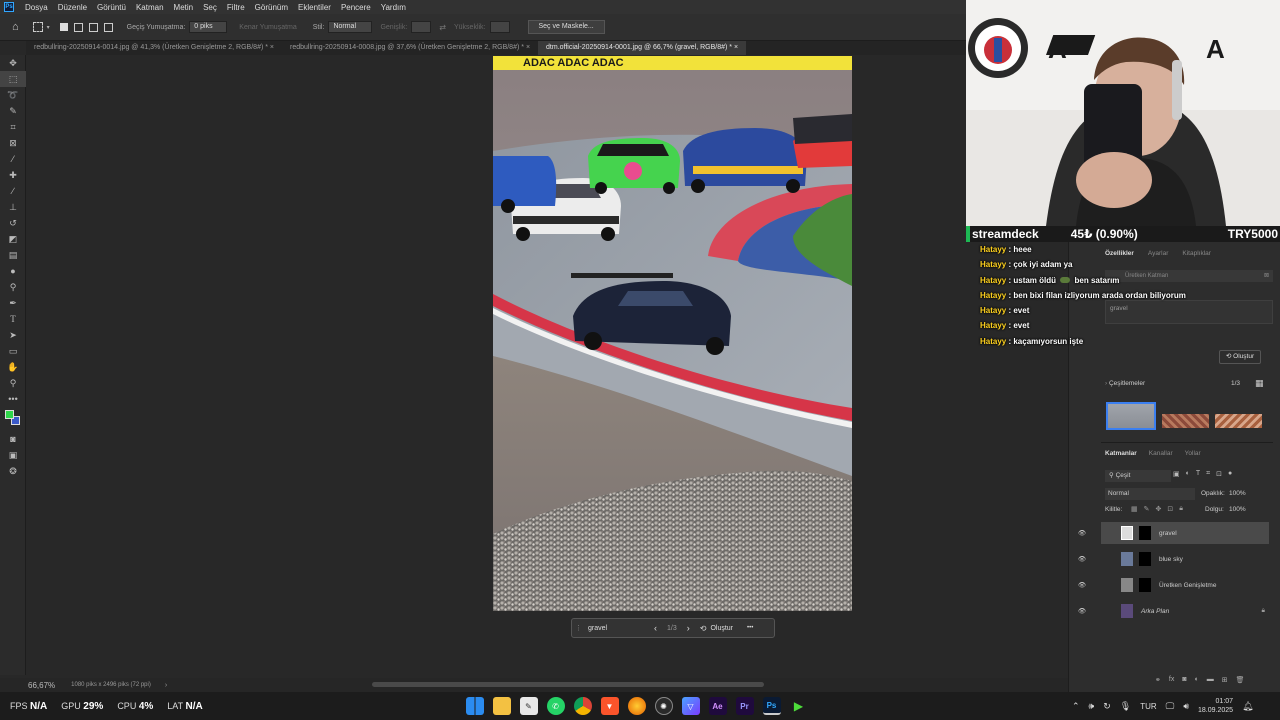  Describe the element at coordinates (236, 7) in the screenshot. I see `menu-filter: Filtre` at that location.